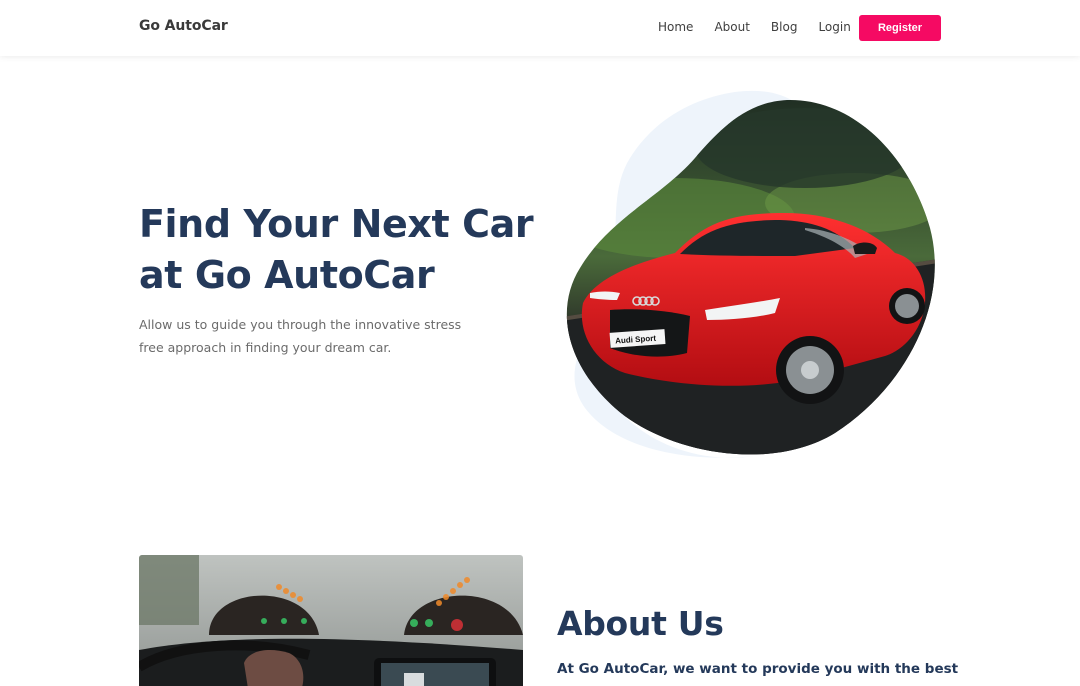  Describe the element at coordinates (765, 27) in the screenshot. I see `main-nav: Home About Blog Login` at that location.